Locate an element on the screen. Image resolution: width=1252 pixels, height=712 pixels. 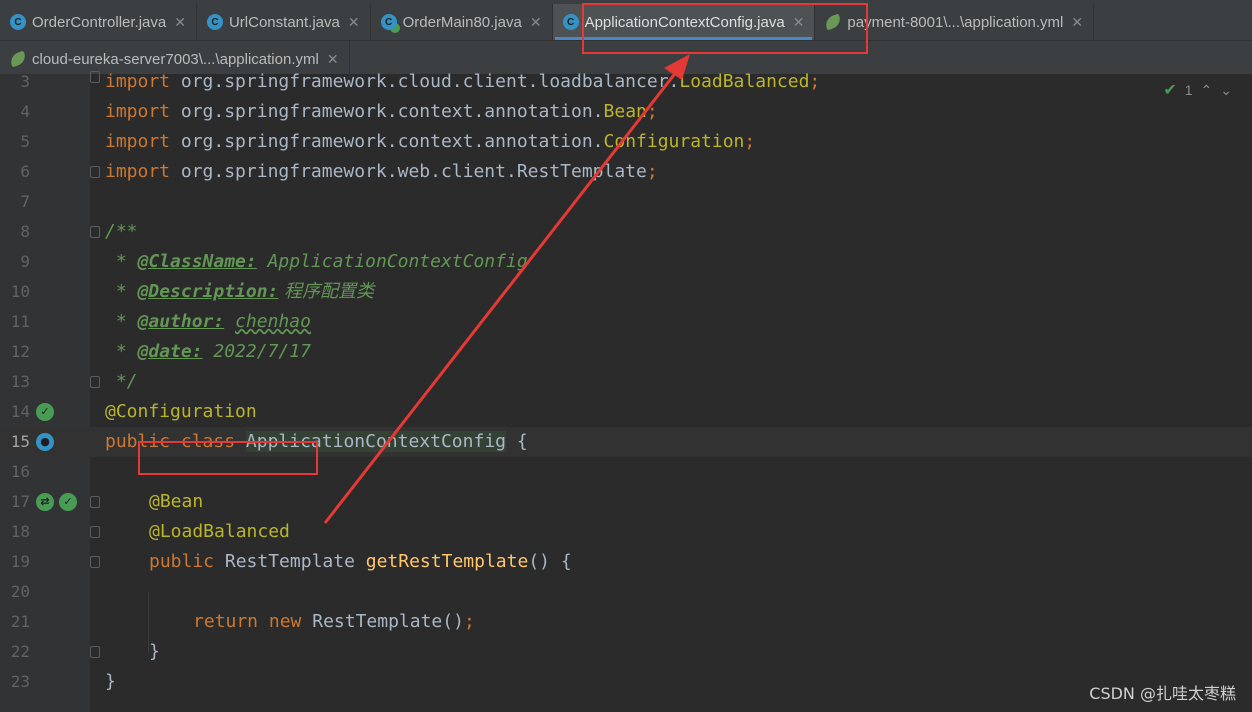
spring-config-gutter-icon: ● is located at coordinates (45, 442).